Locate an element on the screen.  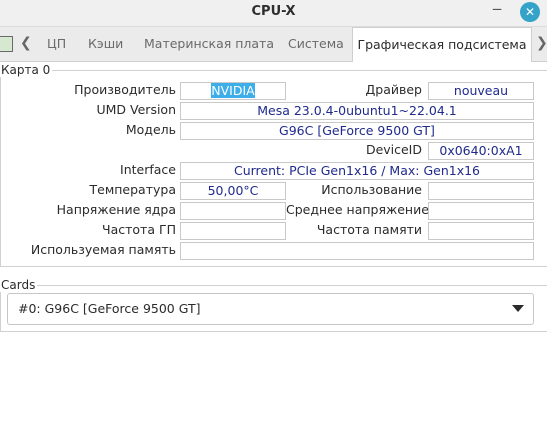
umd-version-label: UMD Version is located at coordinates (136, 109).